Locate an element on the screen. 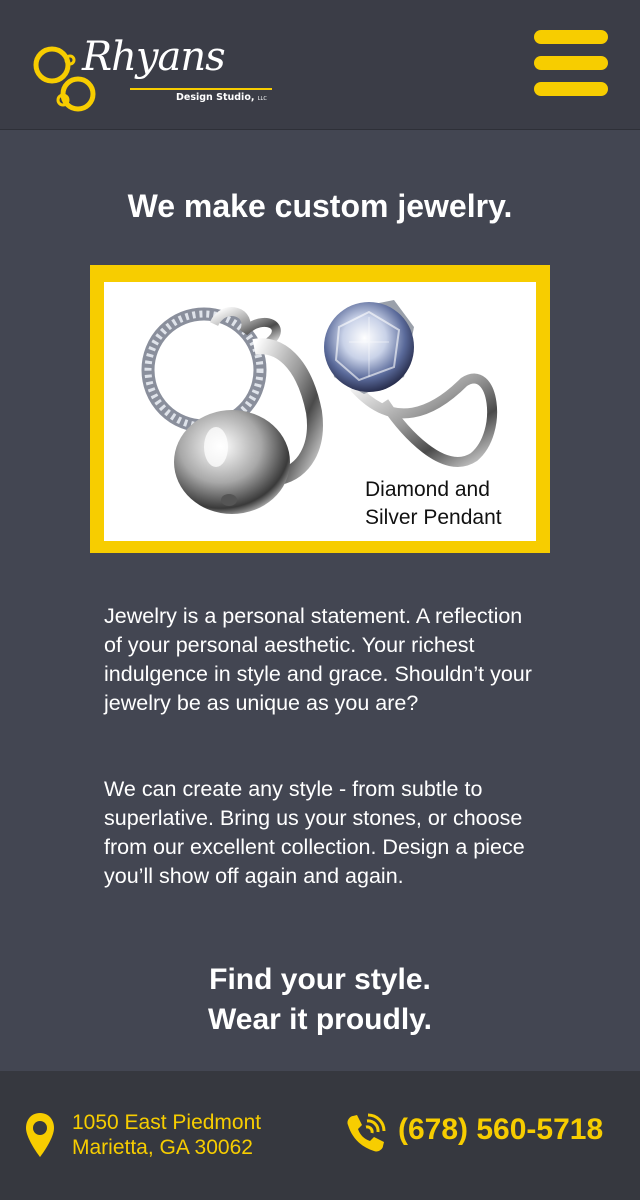 This screenshot has height=1200, width=640. hamburger-menu-button is located at coordinates (571, 65).